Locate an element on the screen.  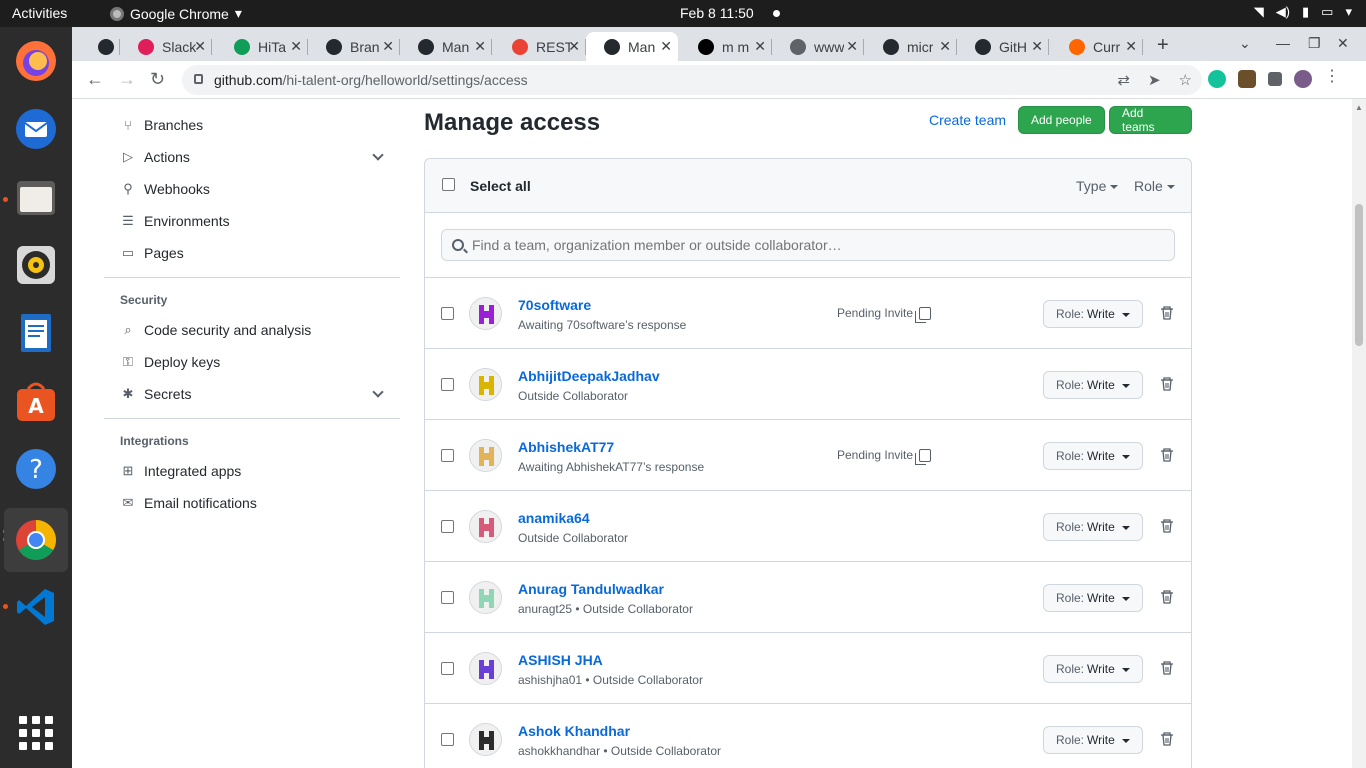
browser-tab: Bran ✕ is located at coordinates (354, 46).